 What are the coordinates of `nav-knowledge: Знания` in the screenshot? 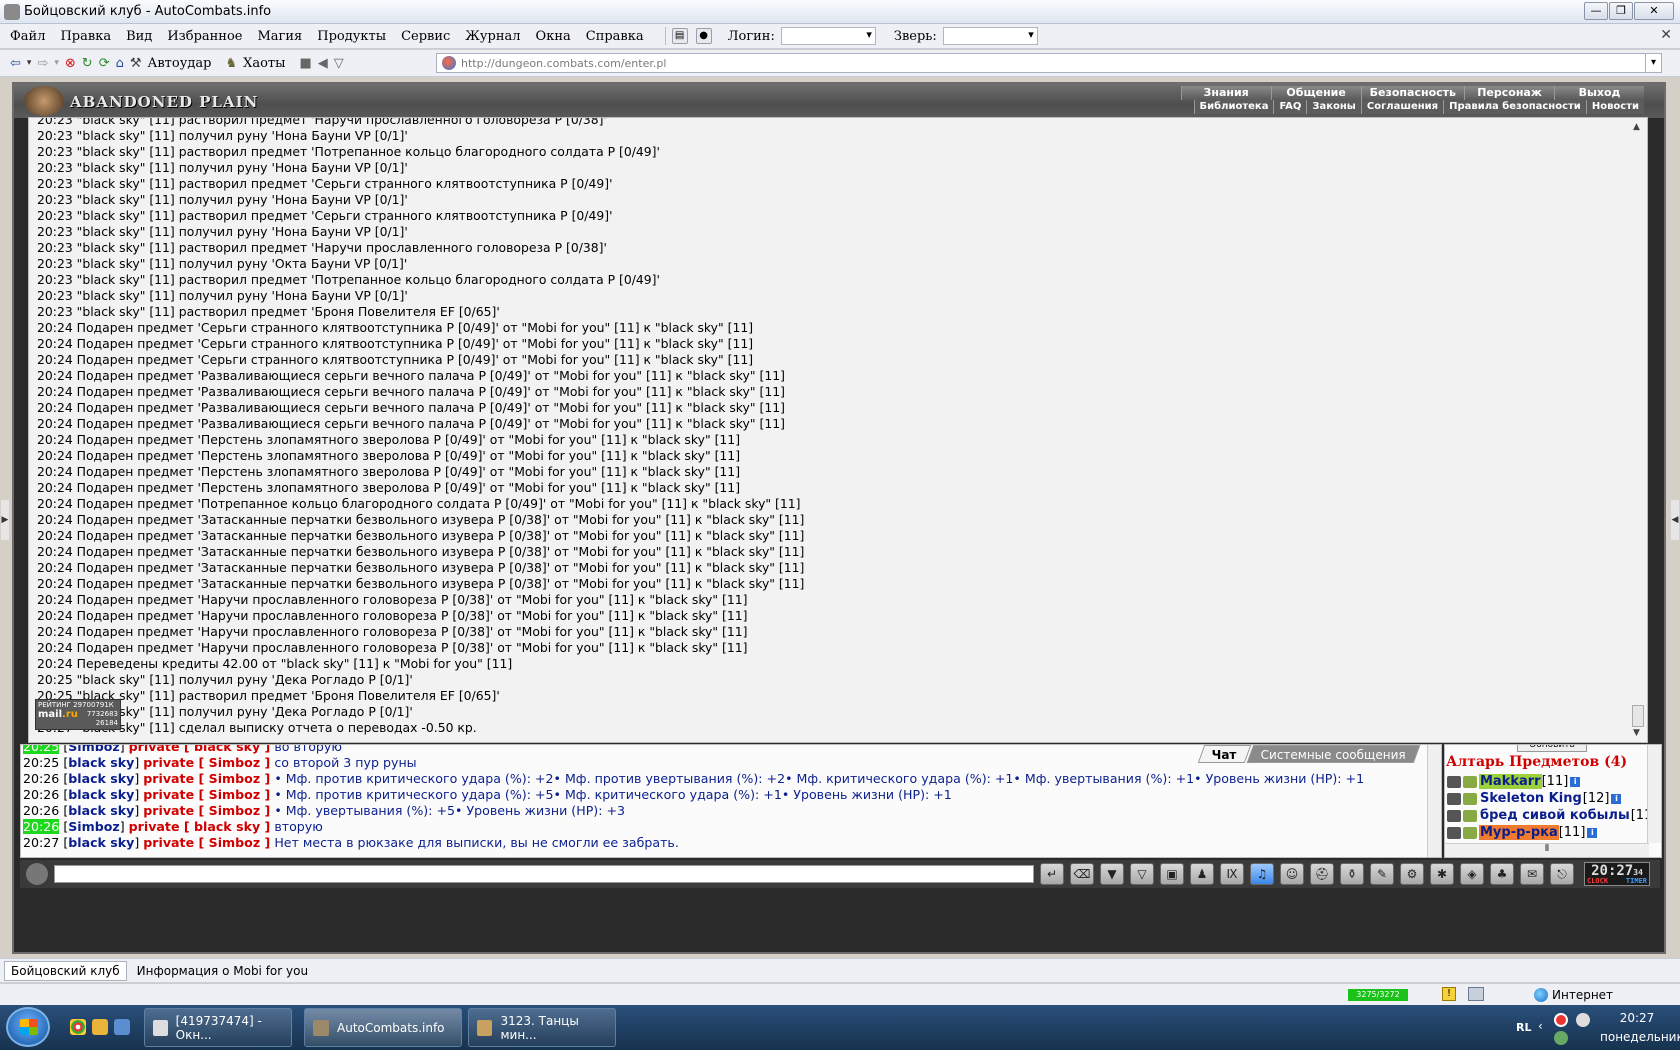 It's located at (1225, 93).